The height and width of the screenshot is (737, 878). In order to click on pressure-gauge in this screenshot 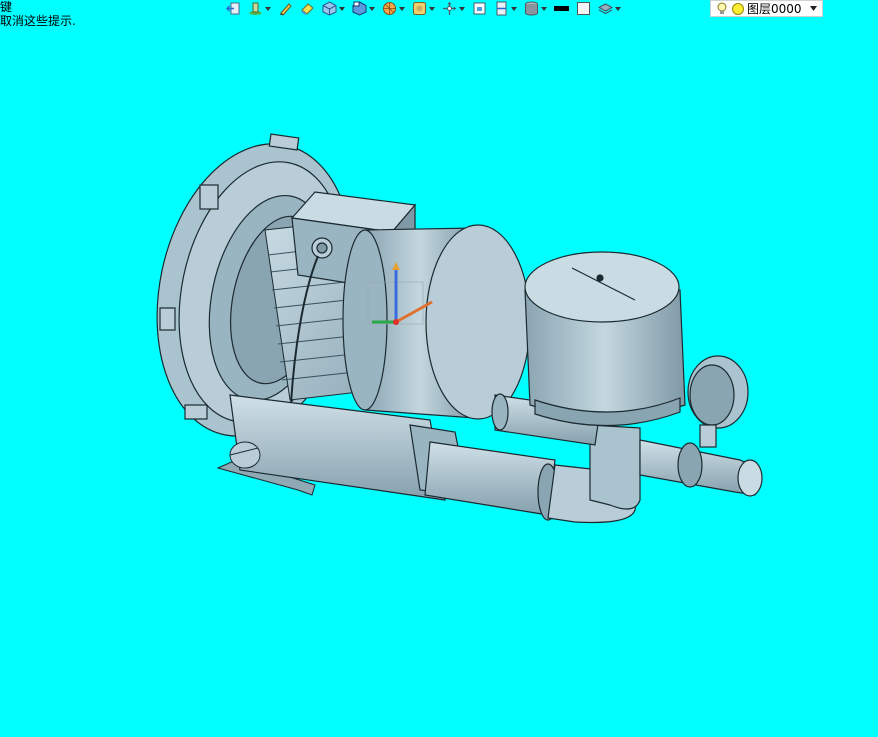, I will do `click(718, 401)`.